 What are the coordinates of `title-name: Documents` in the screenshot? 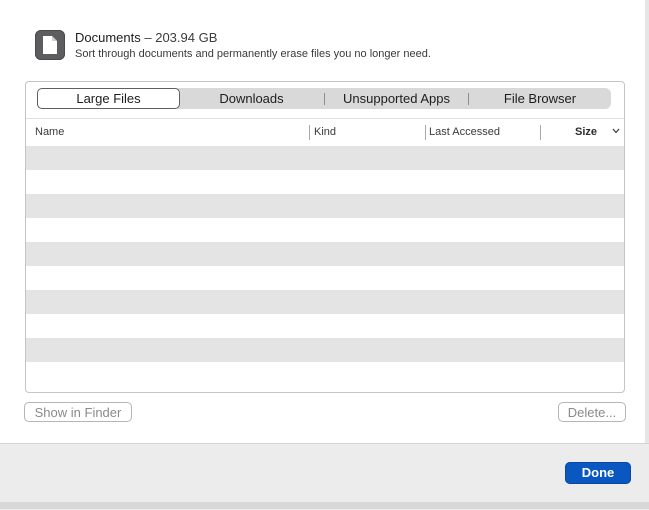 It's located at (108, 37).